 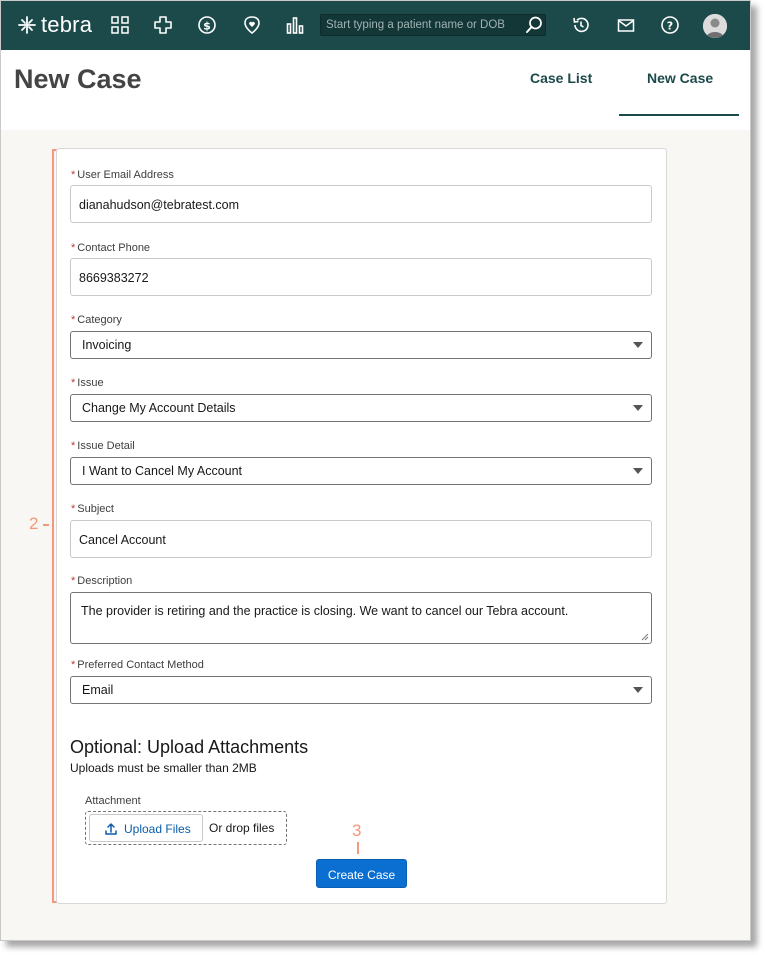 What do you see at coordinates (433, 25) in the screenshot?
I see `patient-search-input: Start typing a patient name or DOB` at bounding box center [433, 25].